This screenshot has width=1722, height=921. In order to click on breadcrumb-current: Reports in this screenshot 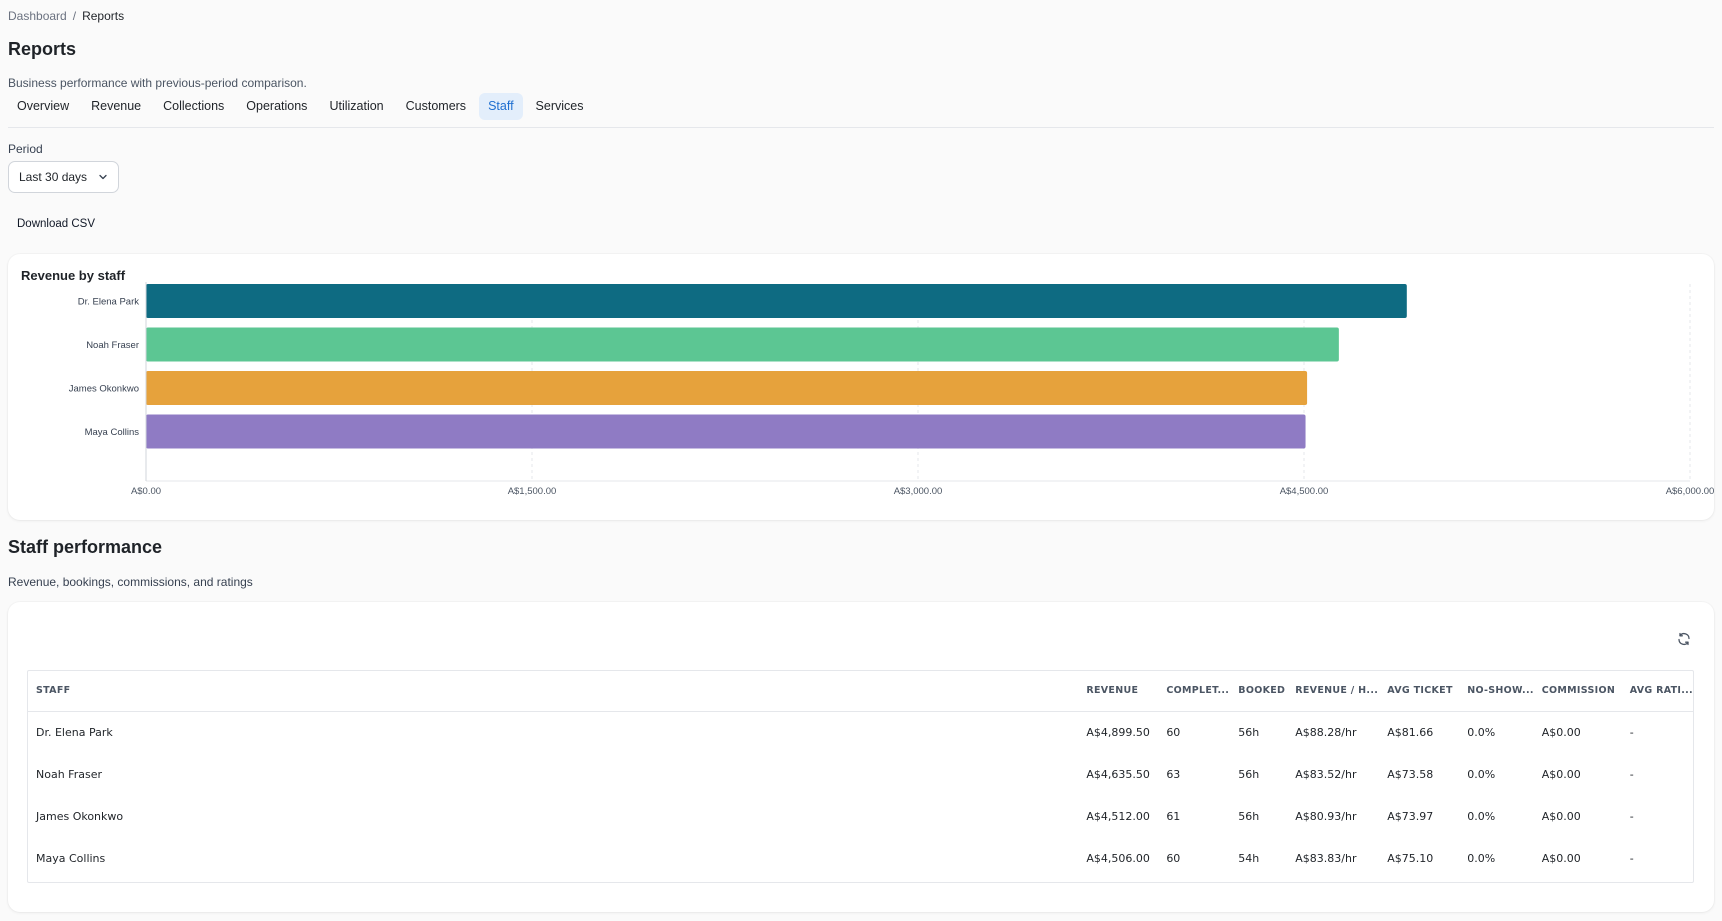, I will do `click(103, 16)`.